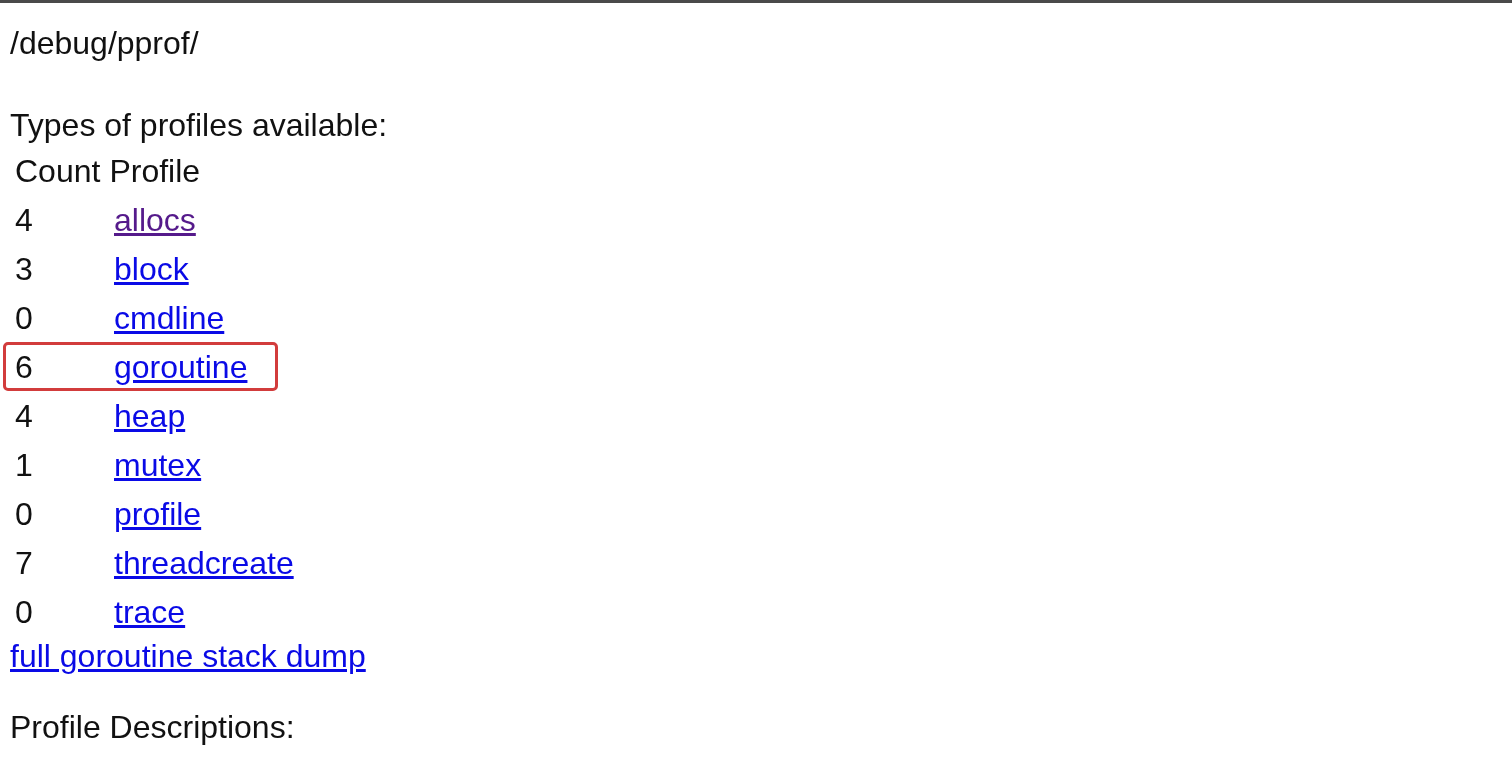 Image resolution: width=1512 pixels, height=781 pixels. I want to click on profile-link: heap, so click(150, 415).